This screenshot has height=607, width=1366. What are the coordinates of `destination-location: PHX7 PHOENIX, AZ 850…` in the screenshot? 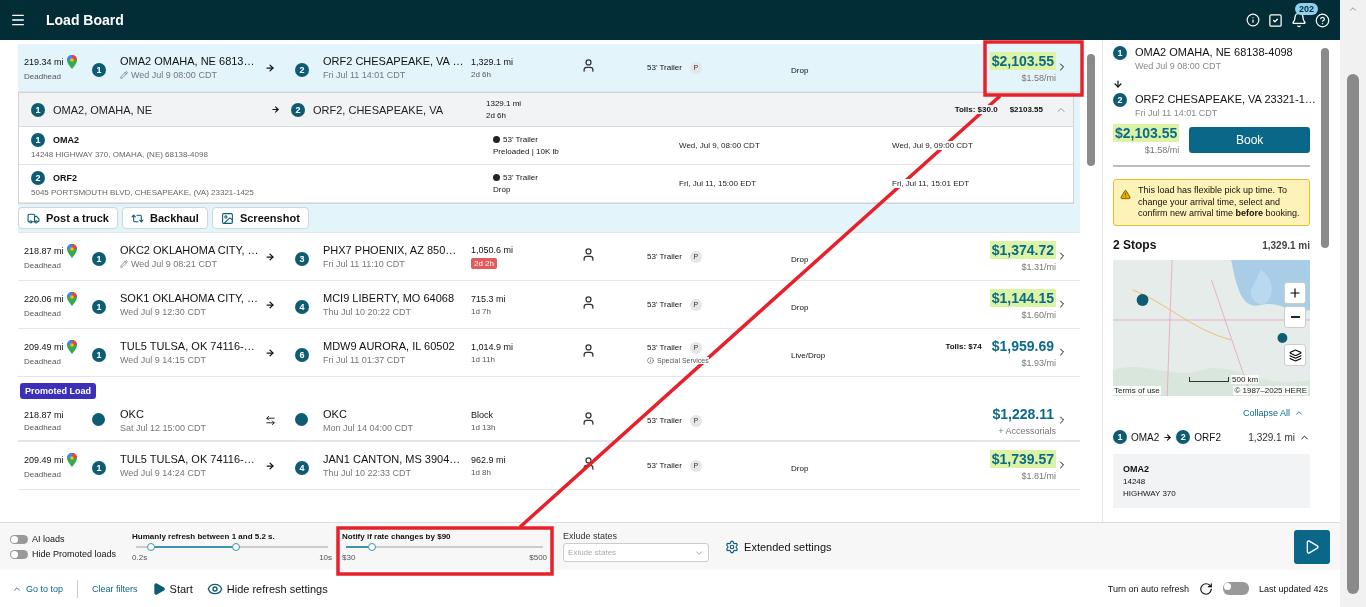 It's located at (390, 250).